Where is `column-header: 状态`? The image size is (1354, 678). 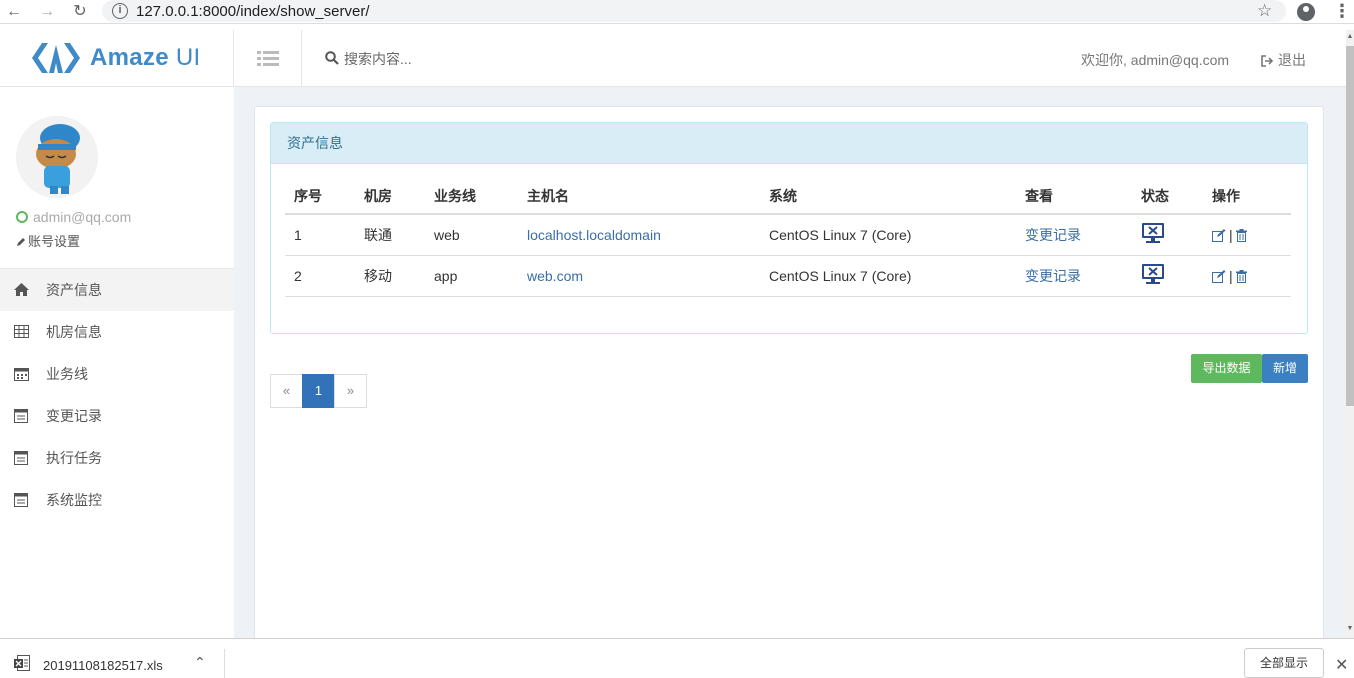 column-header: 状态 is located at coordinates (1167, 196).